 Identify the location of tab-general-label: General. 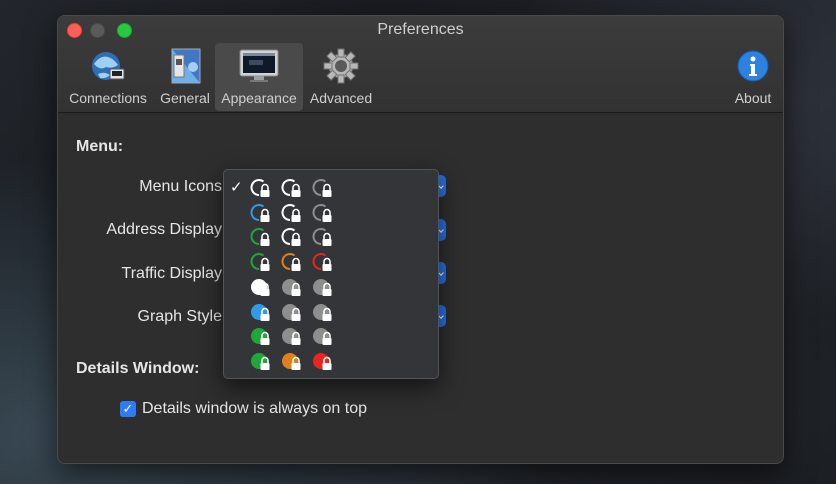
(185, 98).